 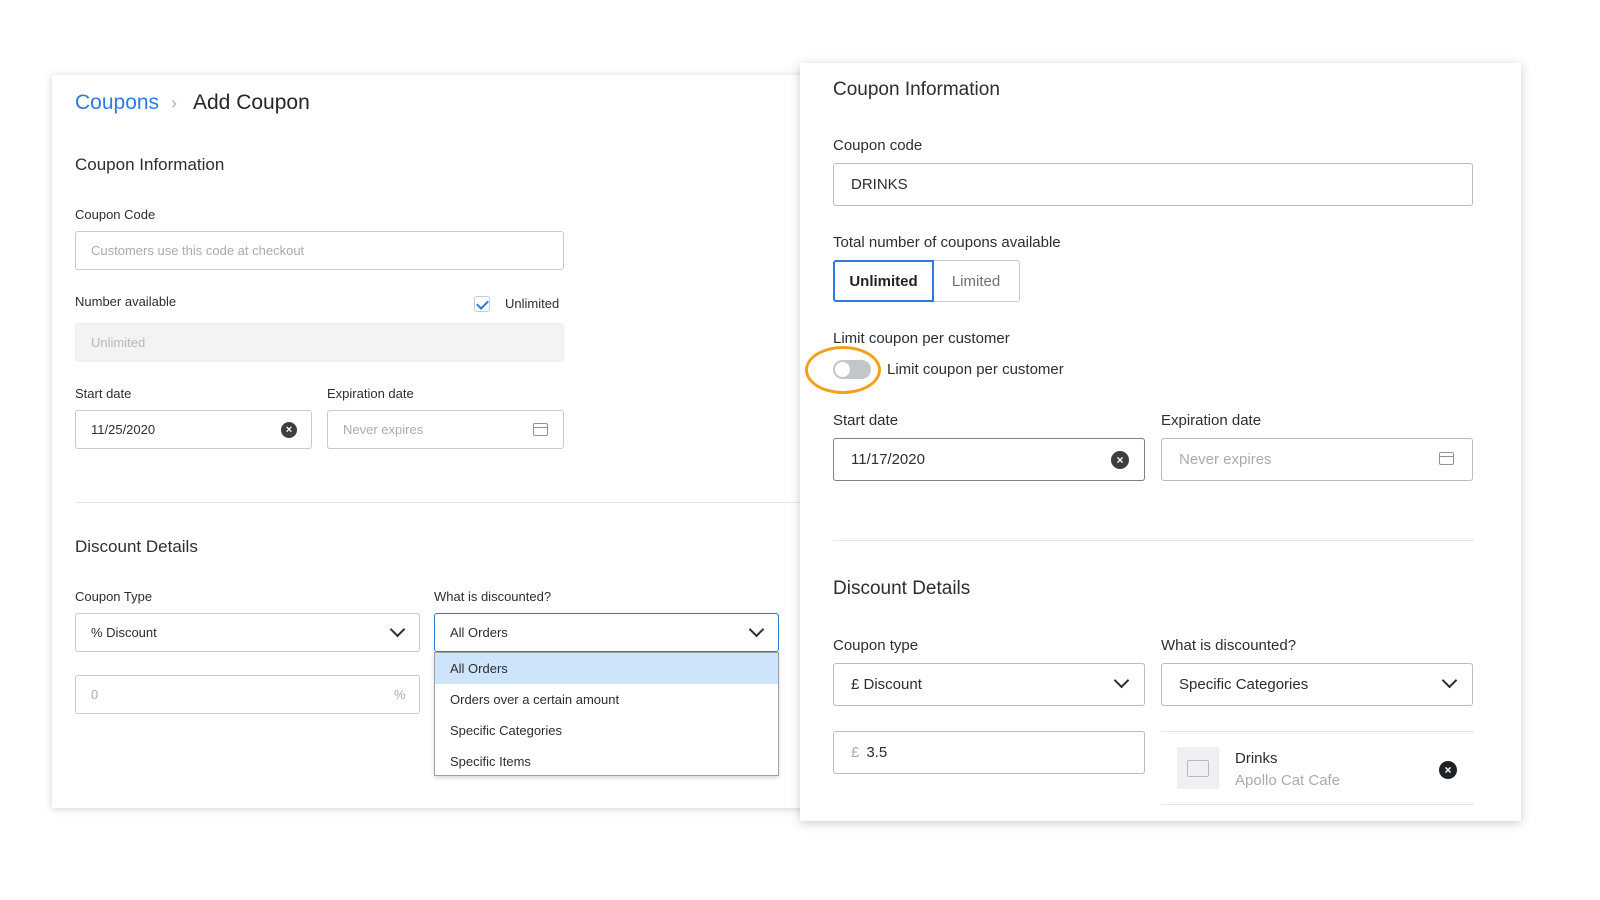 I want to click on coupon-type-select: % Discount, so click(x=247, y=632).